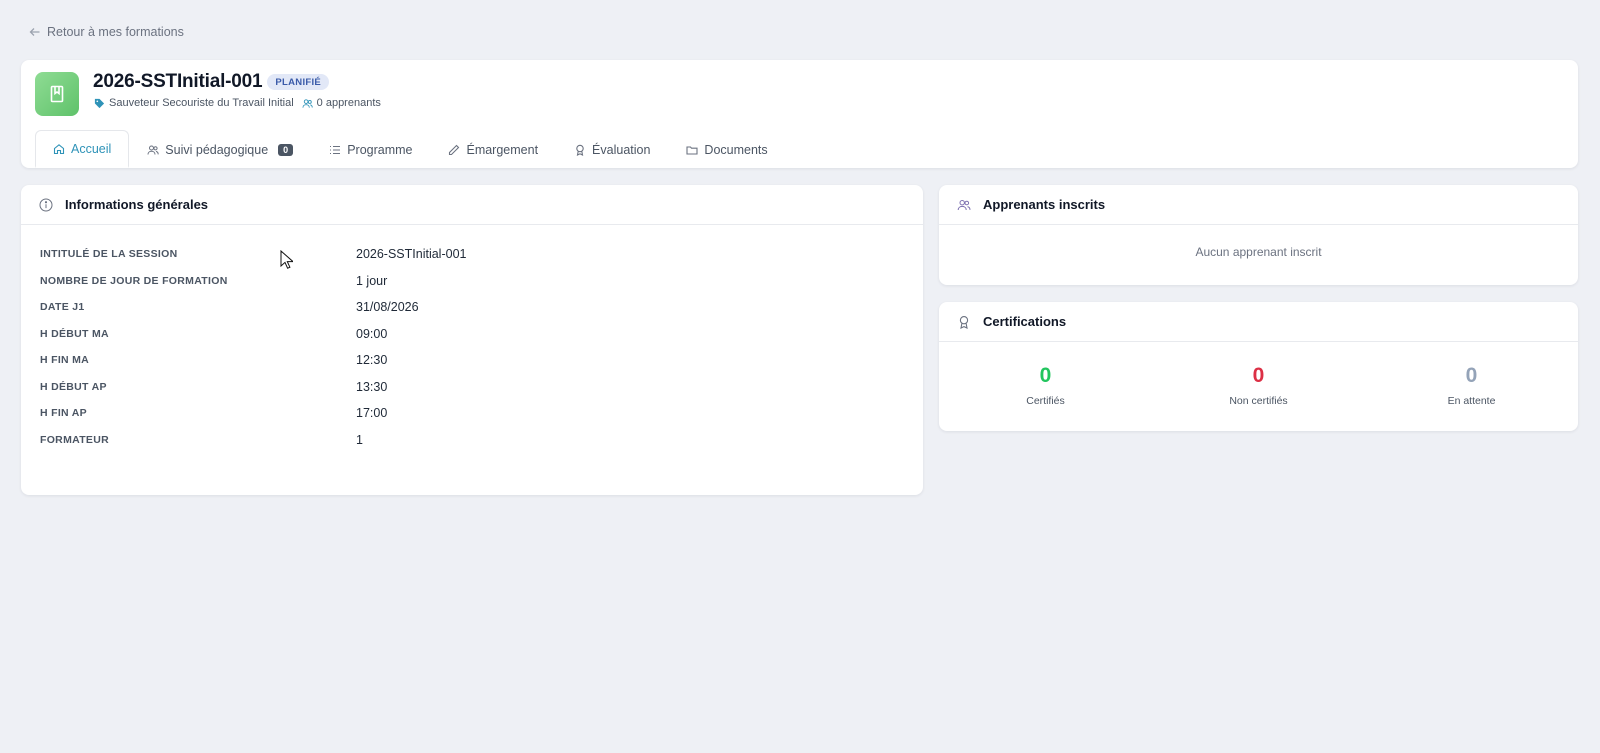  Describe the element at coordinates (736, 149) in the screenshot. I see `tab-label: Documents` at that location.